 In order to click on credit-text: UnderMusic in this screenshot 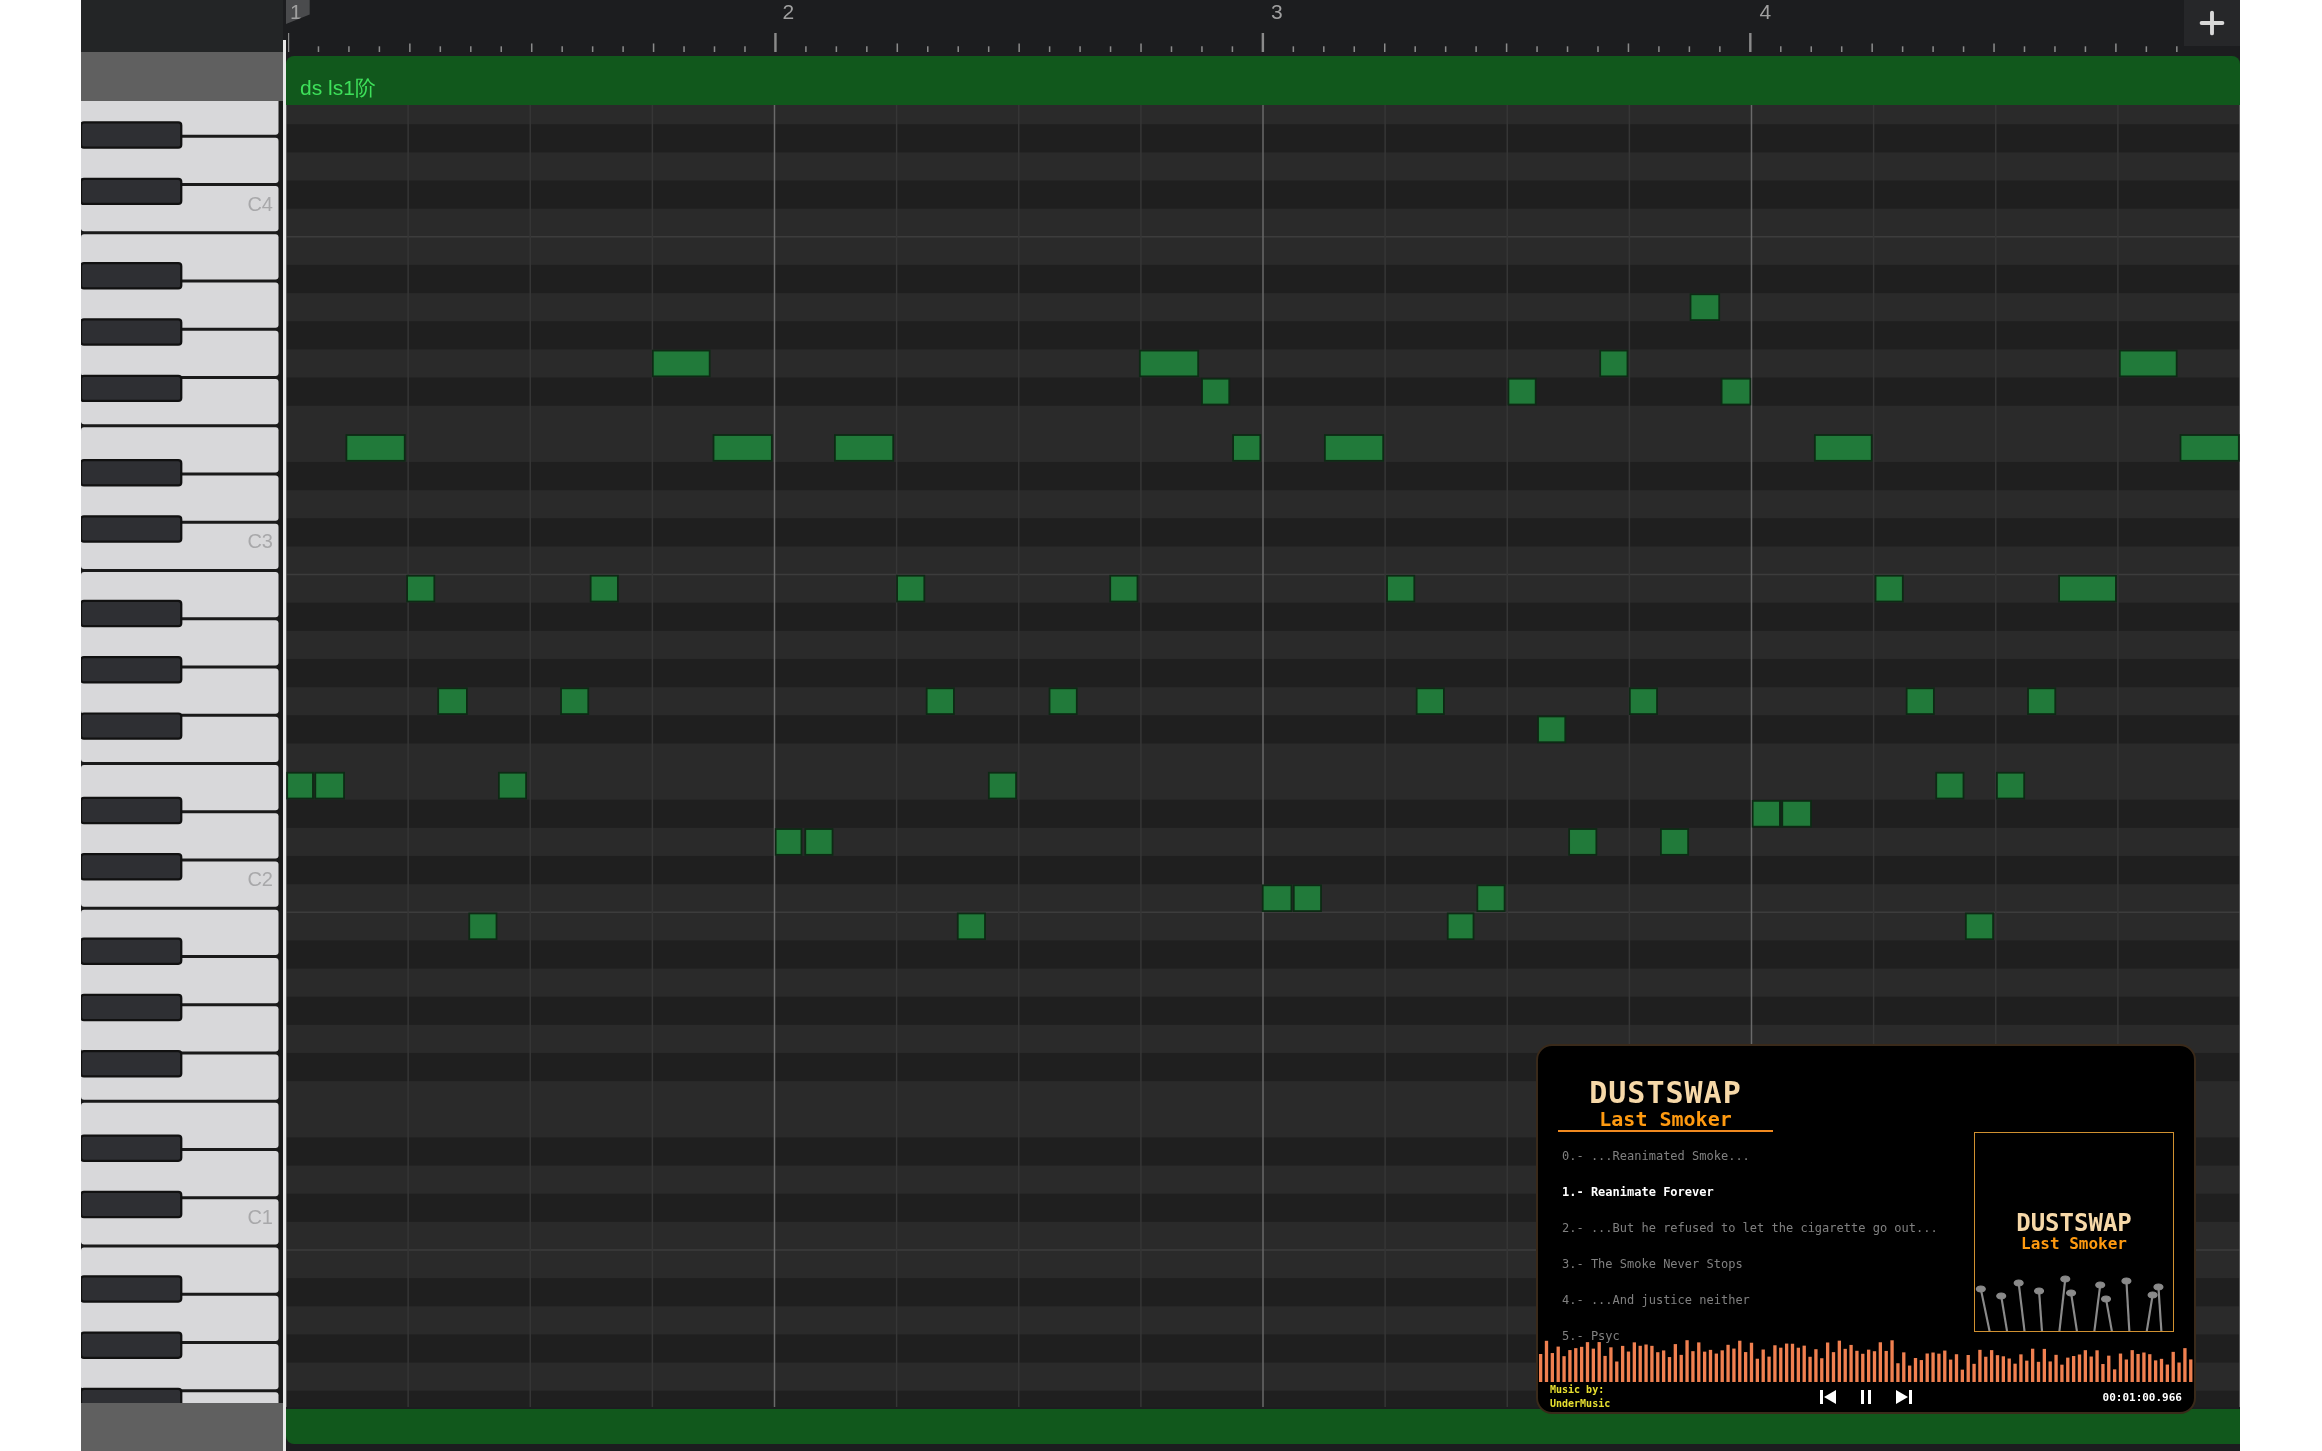, I will do `click(1580, 1404)`.